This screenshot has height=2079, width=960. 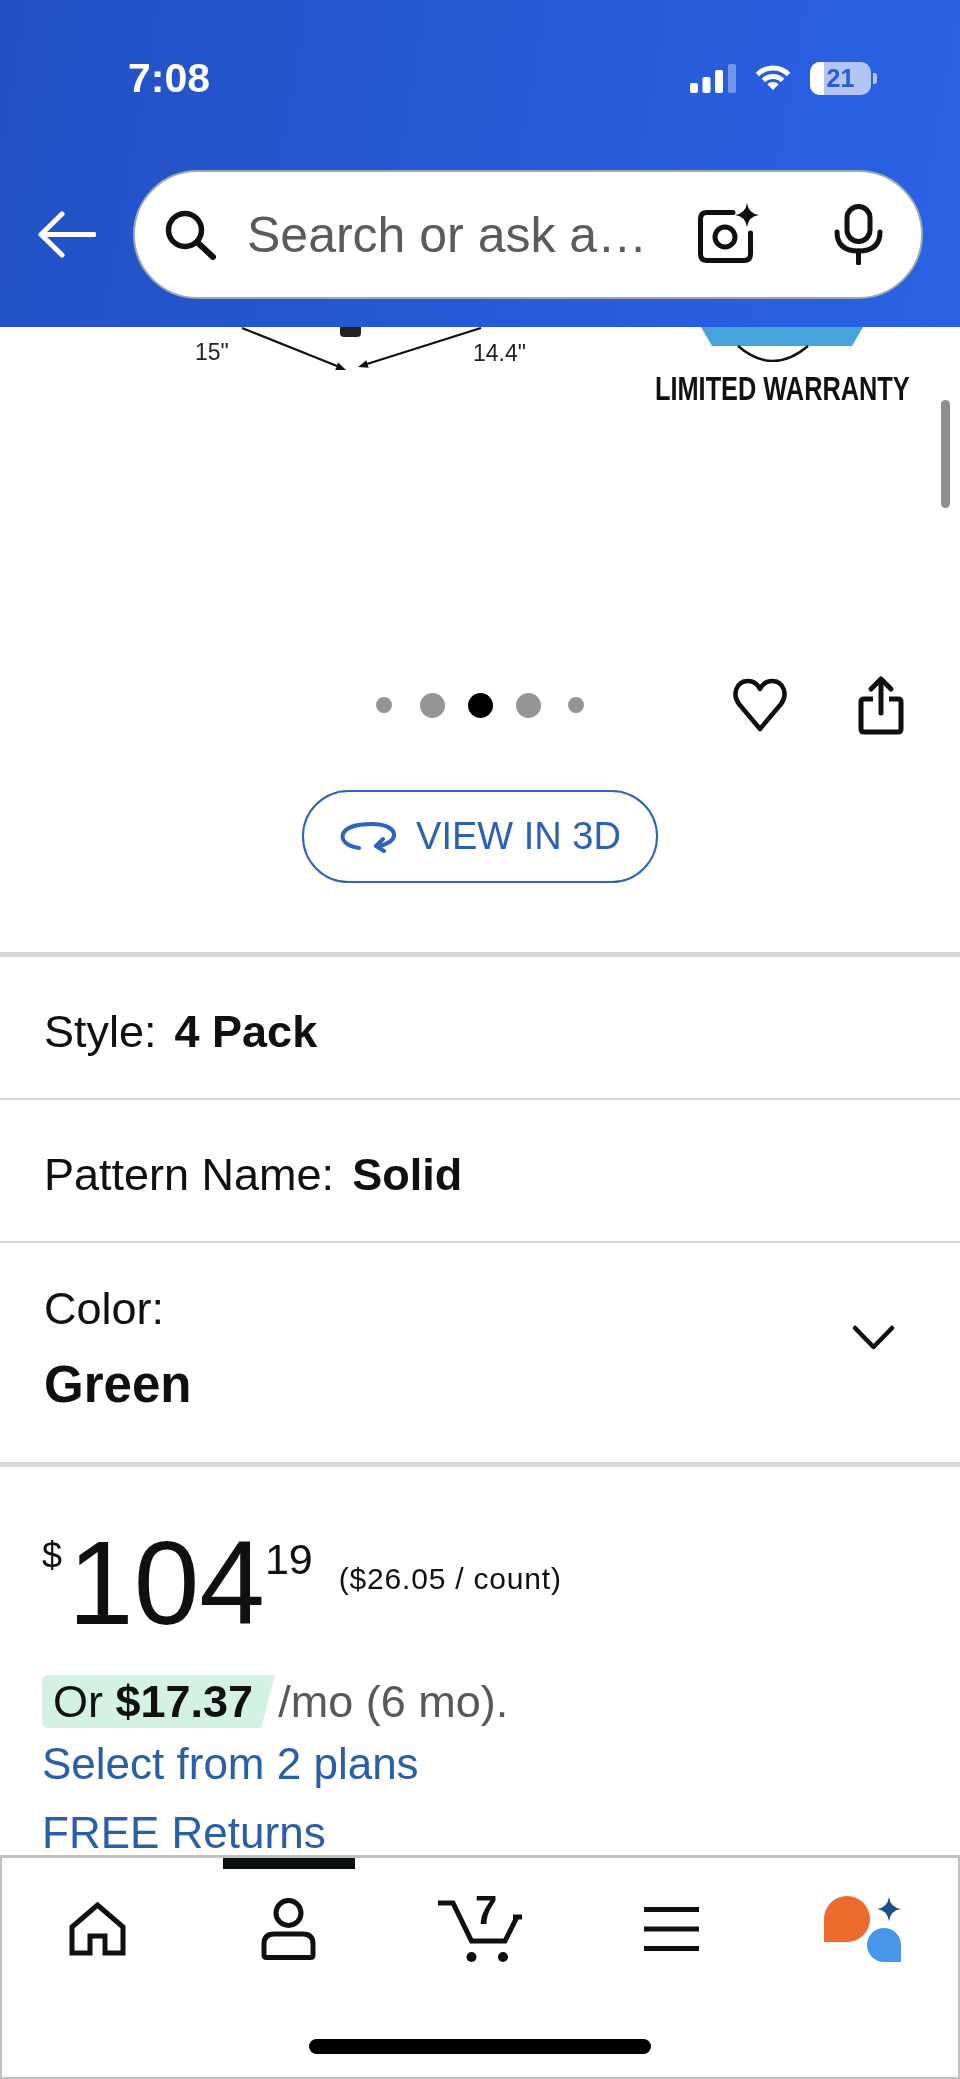 I want to click on option-label: Style:, so click(x=100, y=1031).